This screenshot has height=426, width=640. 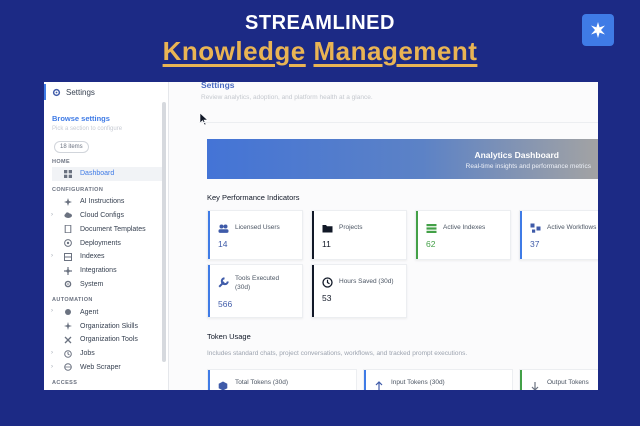 I want to click on sidebar-item-label: AI Instructions, so click(x=102, y=202).